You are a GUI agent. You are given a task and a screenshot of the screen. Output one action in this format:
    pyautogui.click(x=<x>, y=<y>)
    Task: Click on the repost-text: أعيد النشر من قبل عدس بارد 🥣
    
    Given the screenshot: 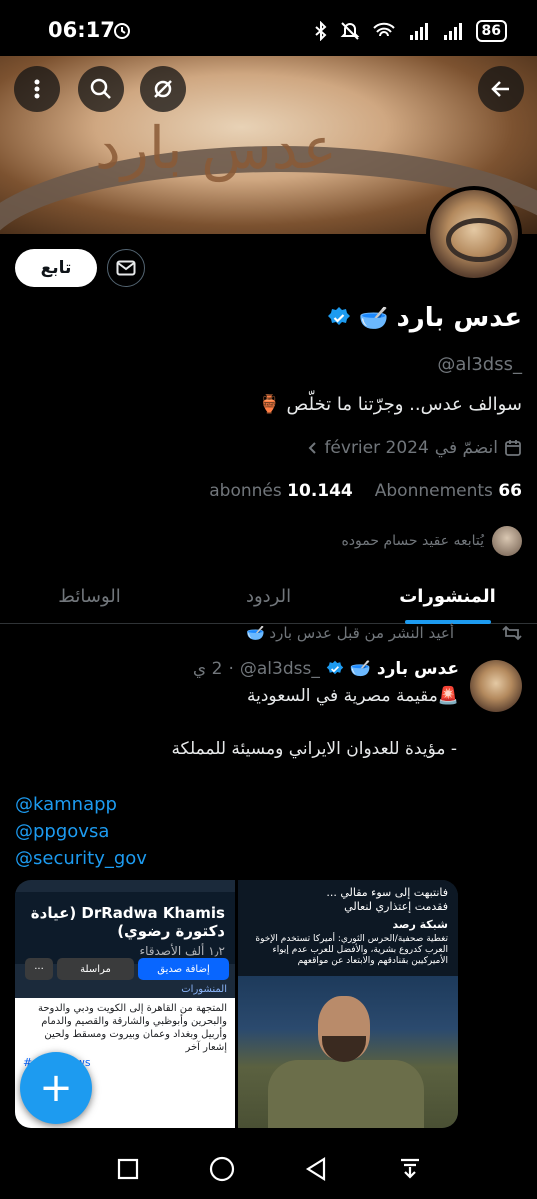 What is the action you would take?
    pyautogui.click(x=349, y=633)
    